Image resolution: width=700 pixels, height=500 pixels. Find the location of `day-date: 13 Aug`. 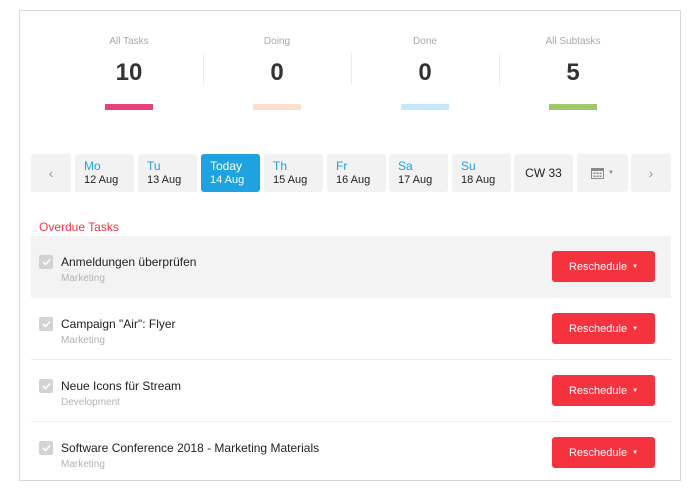

day-date: 13 Aug is located at coordinates (164, 180).